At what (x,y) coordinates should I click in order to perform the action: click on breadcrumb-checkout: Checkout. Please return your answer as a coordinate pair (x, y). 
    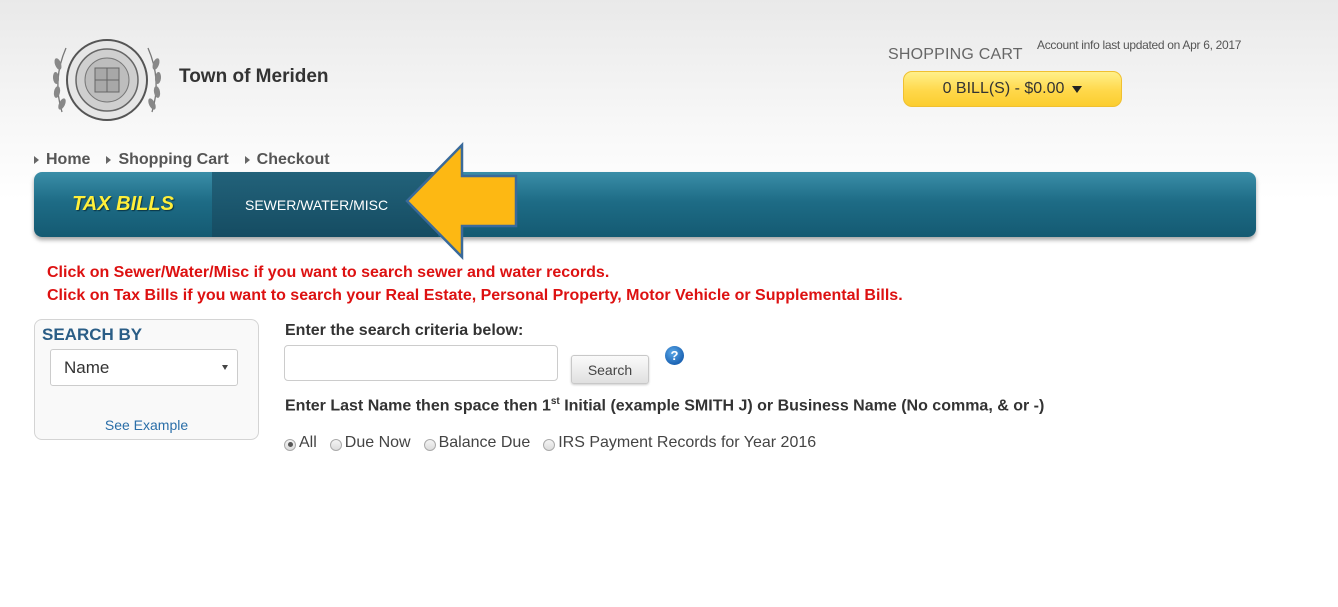
    Looking at the image, I should click on (287, 160).